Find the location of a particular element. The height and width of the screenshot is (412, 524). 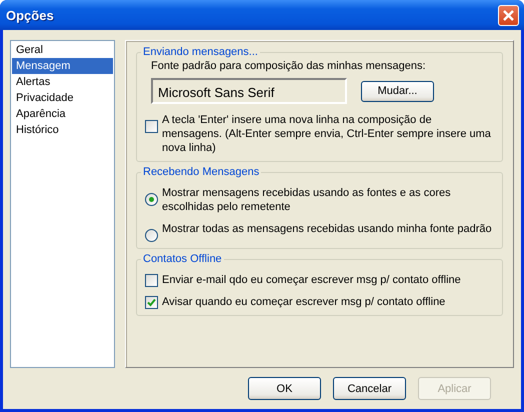

category-item: Privacidade is located at coordinates (62, 98).